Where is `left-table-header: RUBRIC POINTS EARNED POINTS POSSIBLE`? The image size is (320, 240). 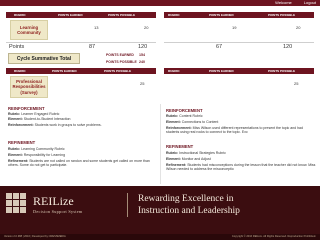 left-table-header: RUBRIC POINTS EARNED POINTS POSSIBLE is located at coordinates (81, 15).